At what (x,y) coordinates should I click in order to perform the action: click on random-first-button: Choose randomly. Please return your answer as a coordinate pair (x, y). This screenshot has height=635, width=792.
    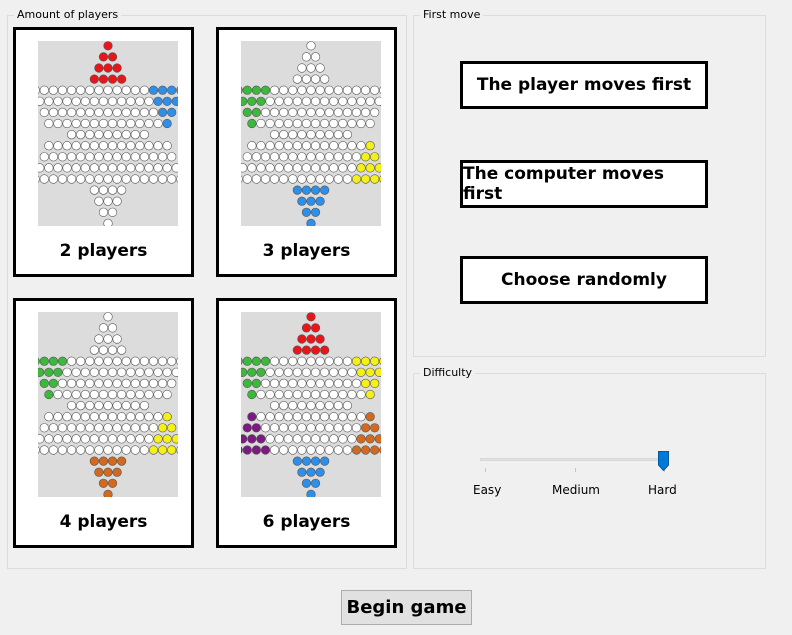
    Looking at the image, I should click on (584, 280).